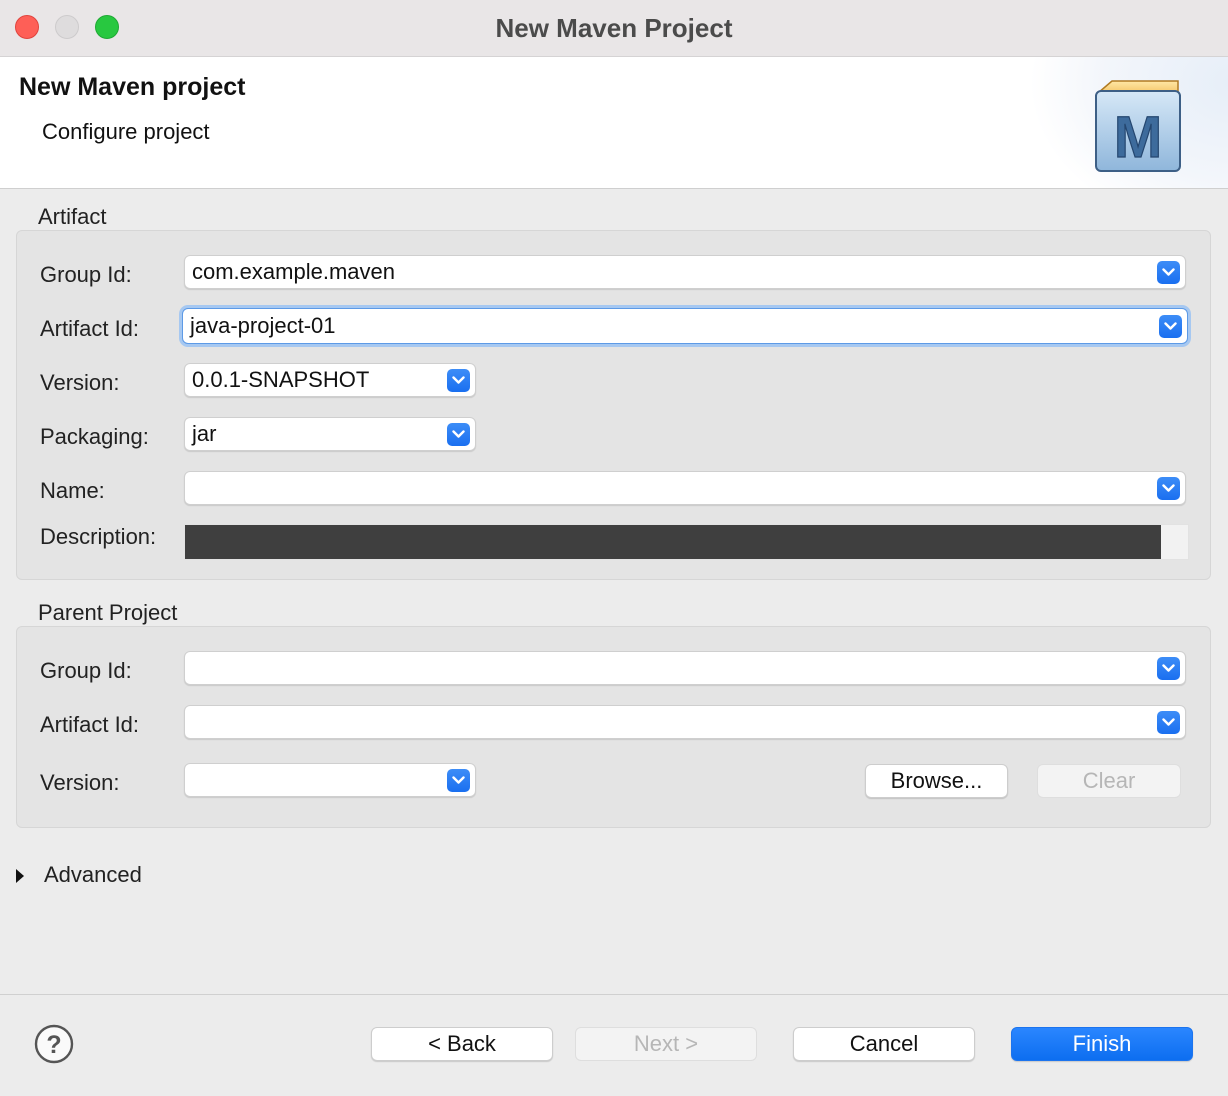 This screenshot has width=1228, height=1096. Describe the element at coordinates (666, 1044) in the screenshot. I see `next-button: Next >` at that location.